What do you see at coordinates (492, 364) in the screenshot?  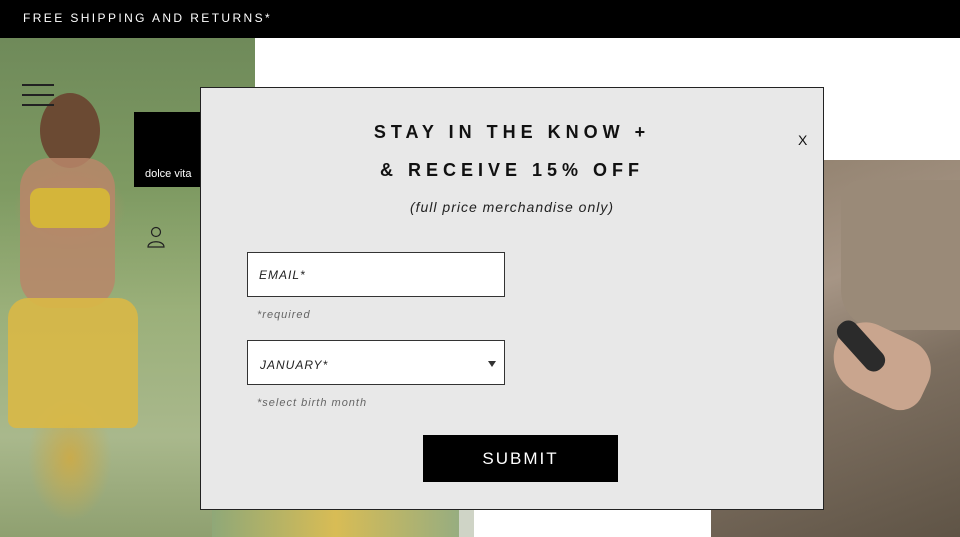 I see `chevron-down-icon` at bounding box center [492, 364].